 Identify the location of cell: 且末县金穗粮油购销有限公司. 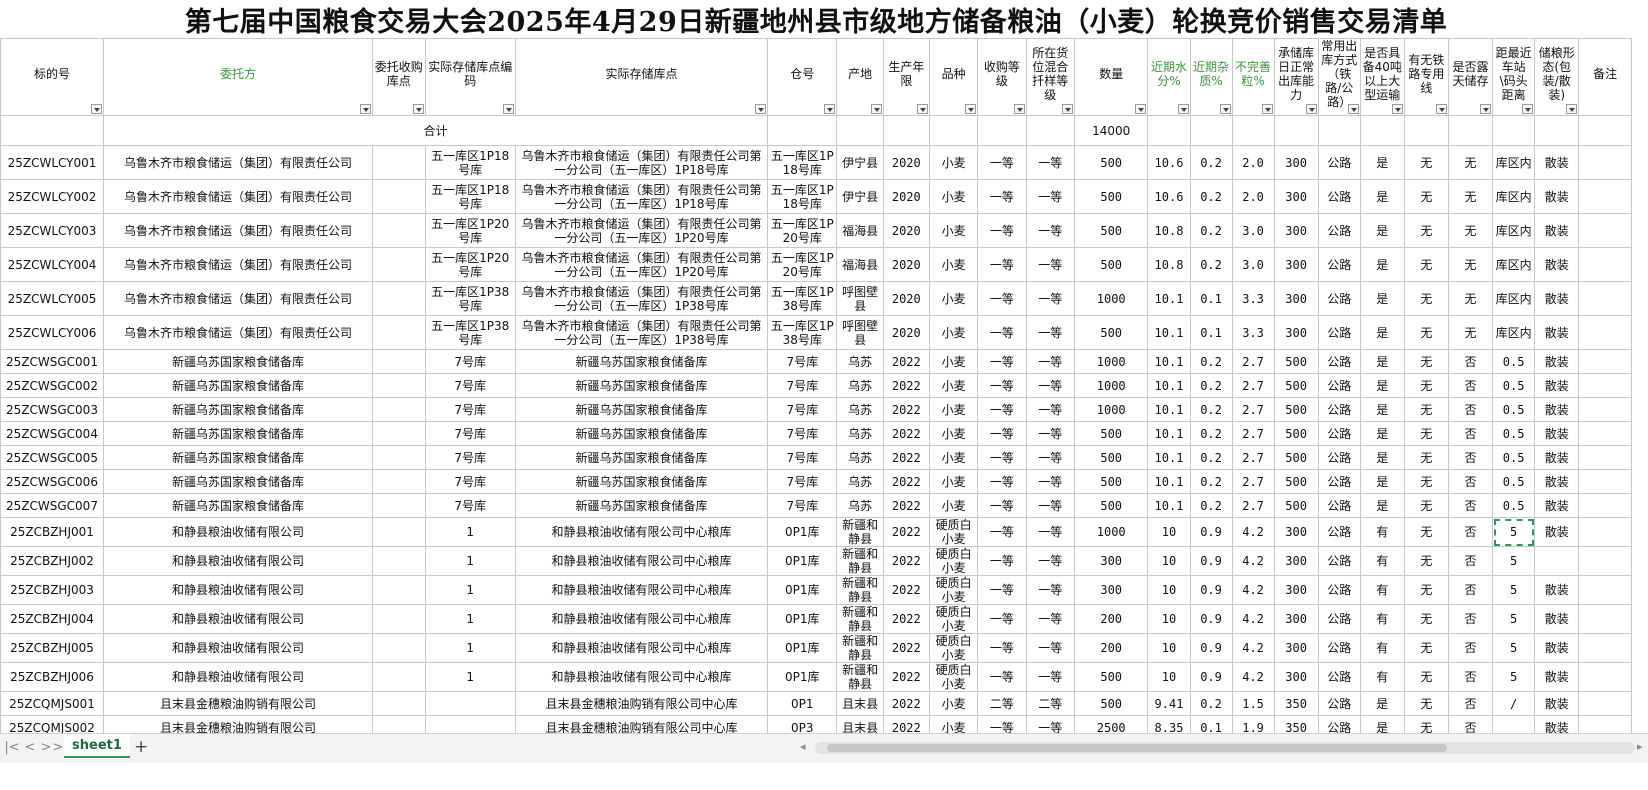
(238, 703).